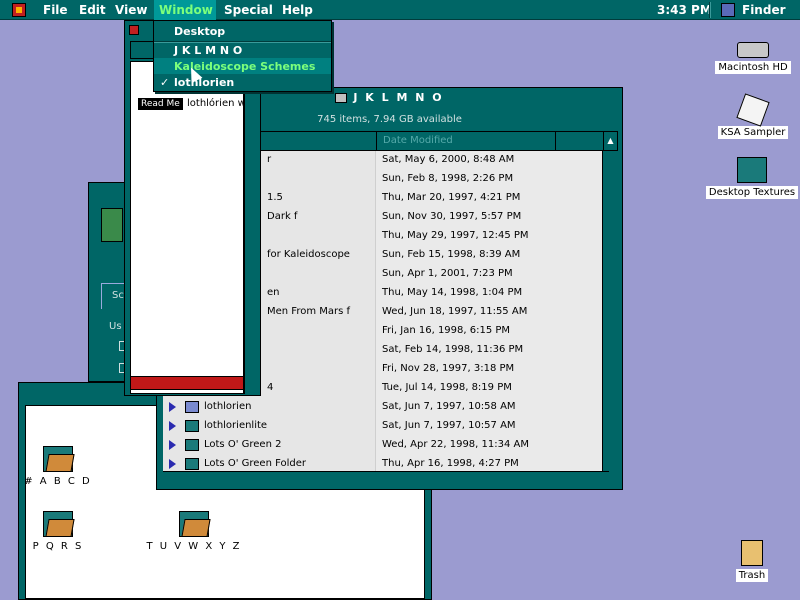 Image resolution: width=800 pixels, height=600 pixels. Describe the element at coordinates (228, 406) in the screenshot. I see `file-name: lothlorien` at that location.